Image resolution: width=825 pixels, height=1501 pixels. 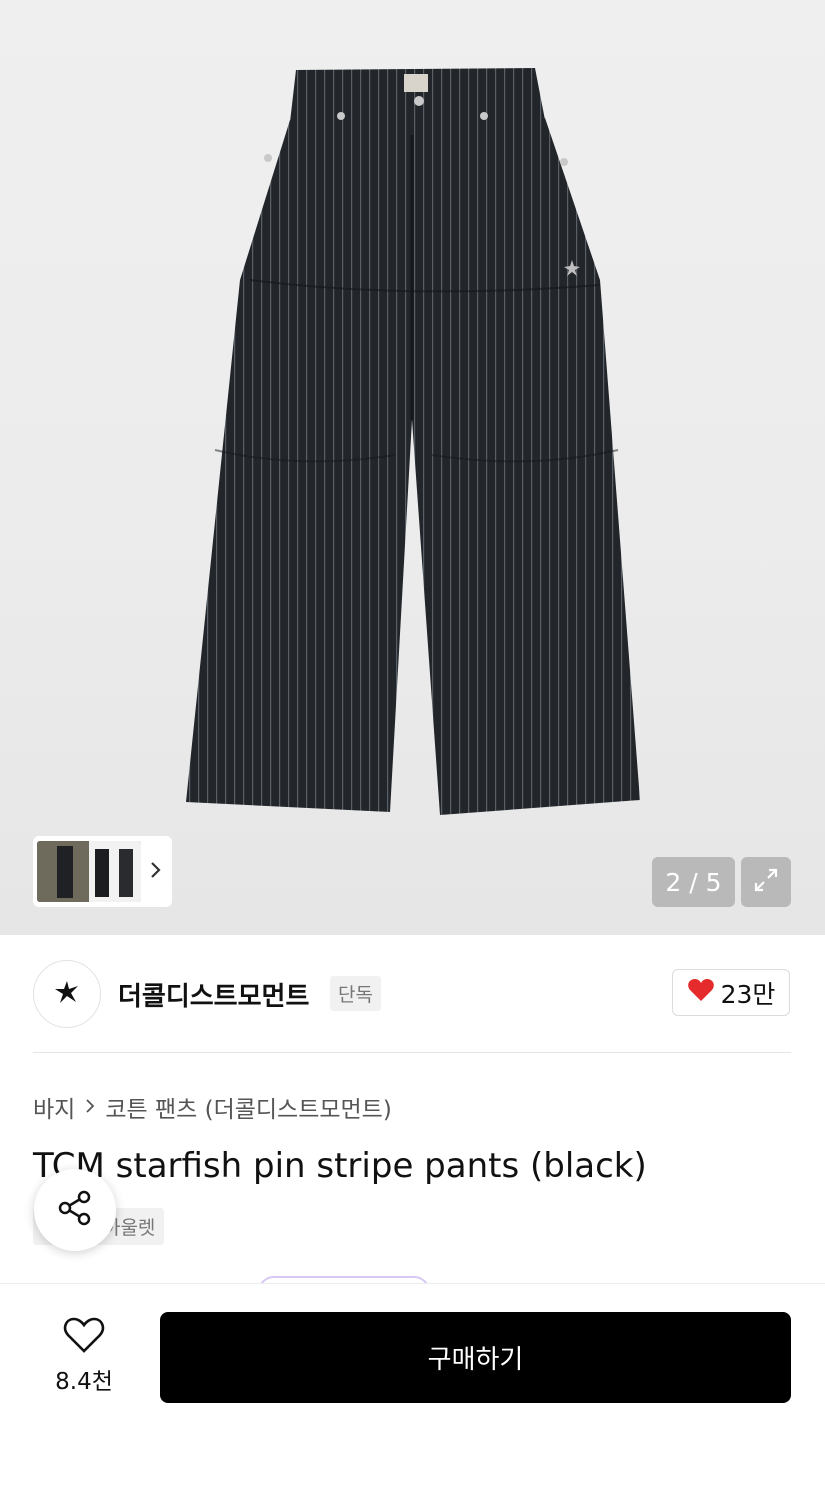 I want to click on breadcrumb-subcategory: 코튼 팬츠 (더콜디스트모먼트), so click(x=248, y=1107).